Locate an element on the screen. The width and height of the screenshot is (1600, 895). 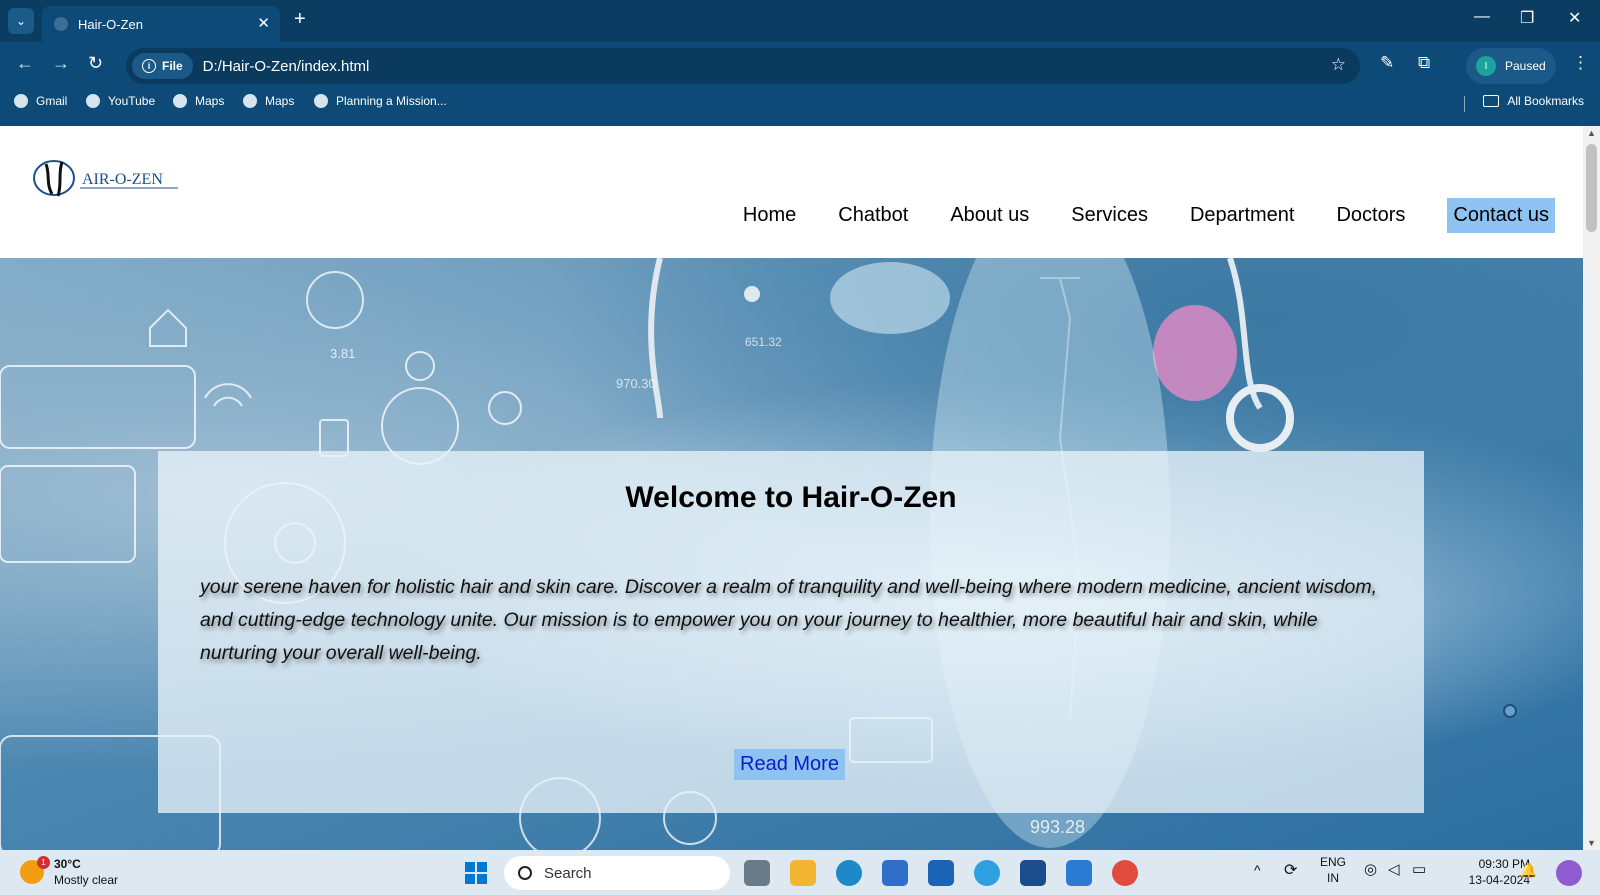
restore-icon: ❐ is located at coordinates (1527, 18).